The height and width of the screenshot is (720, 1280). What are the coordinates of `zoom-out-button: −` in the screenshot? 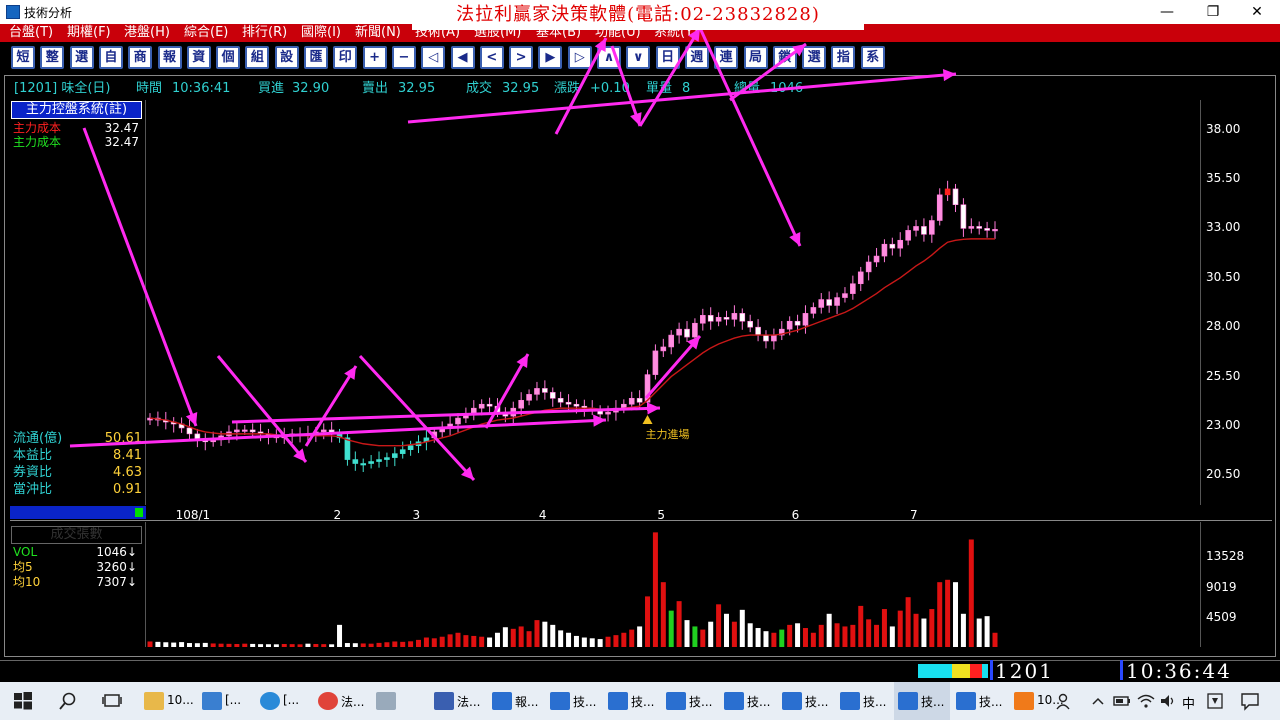 It's located at (403, 57).